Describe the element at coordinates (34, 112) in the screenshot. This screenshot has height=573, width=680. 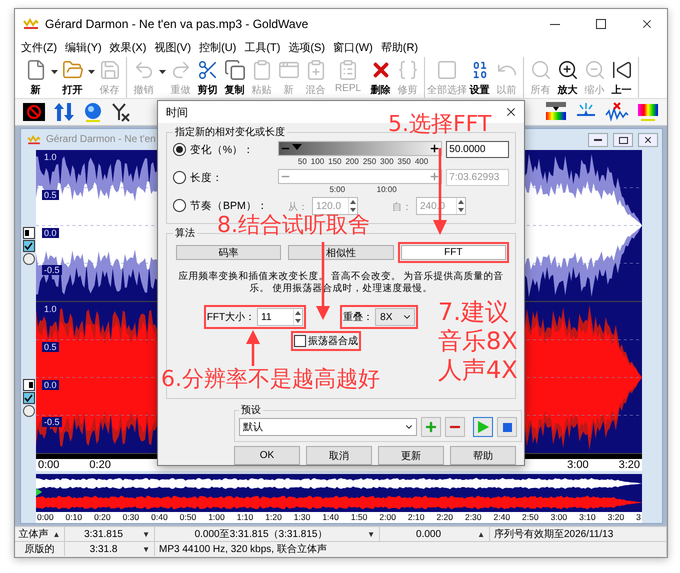
I see `prohibited-icon` at that location.